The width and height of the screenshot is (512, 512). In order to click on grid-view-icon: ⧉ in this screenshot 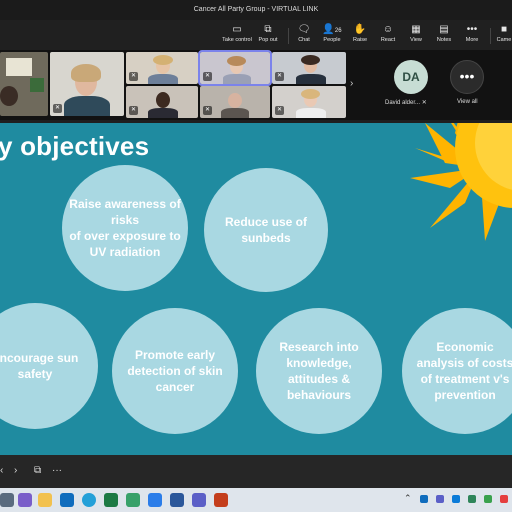, I will do `click(37, 470)`.